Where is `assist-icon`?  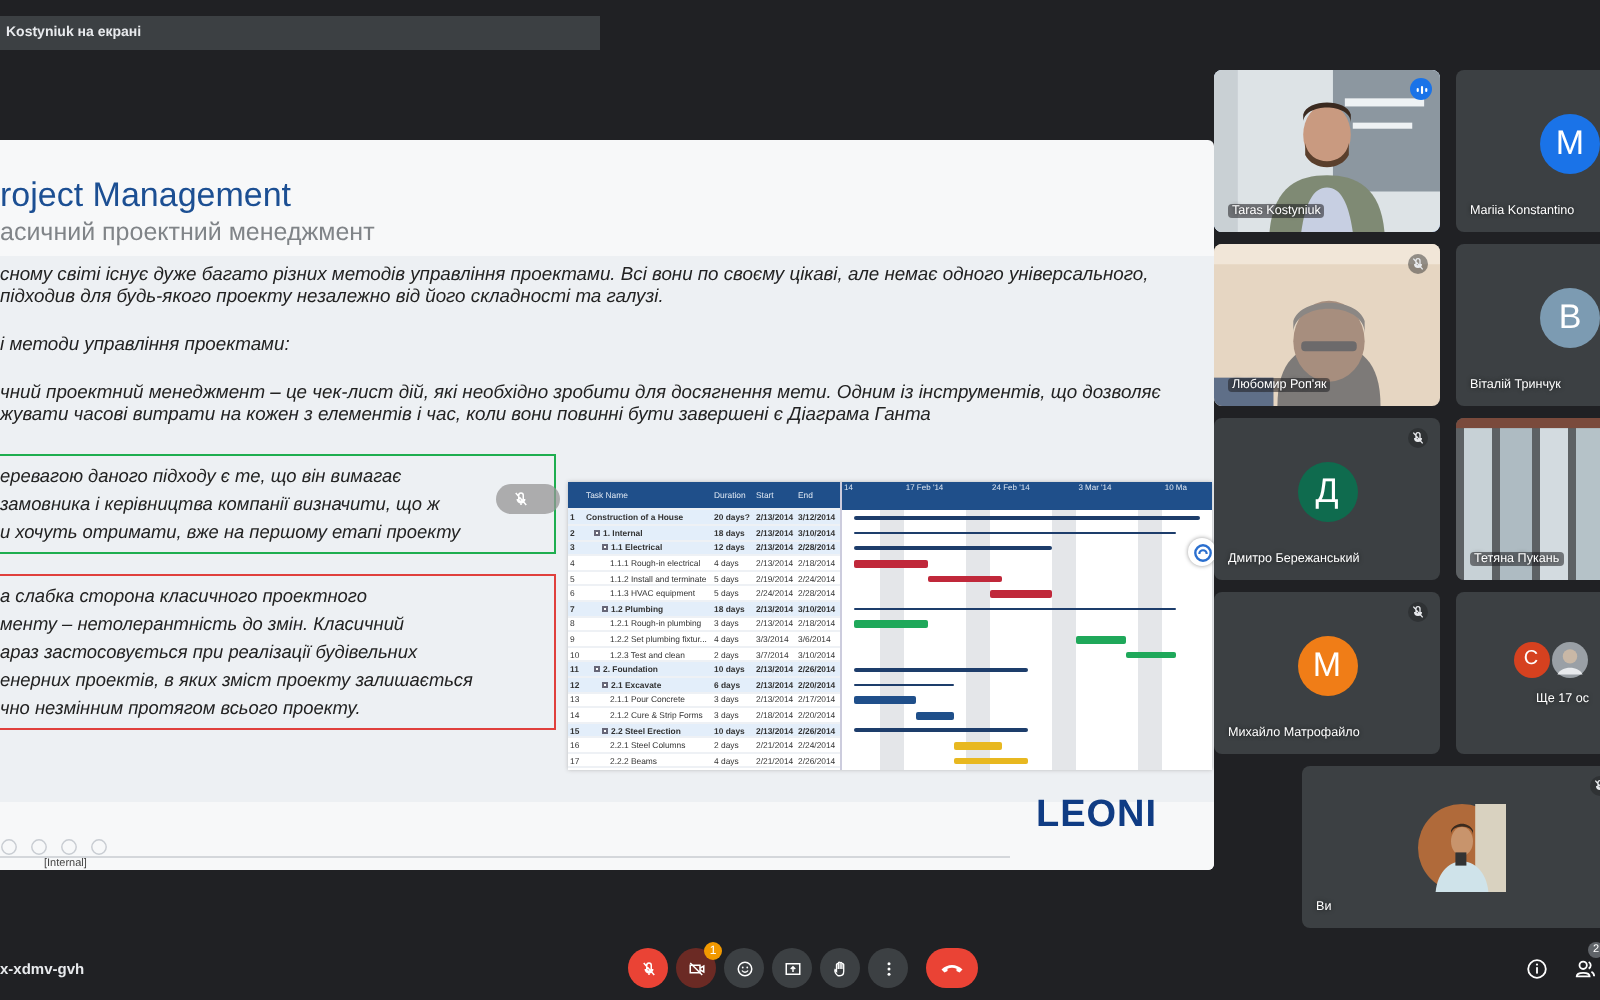 assist-icon is located at coordinates (1201, 552).